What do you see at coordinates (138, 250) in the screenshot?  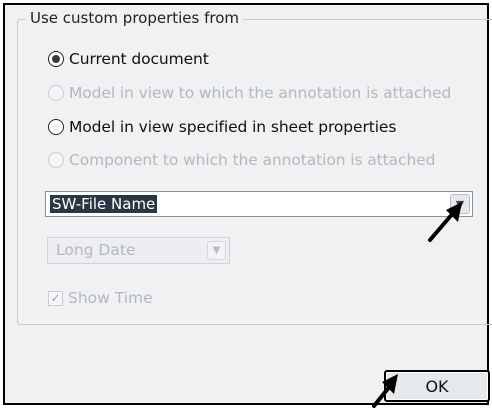 I see `date-format-combobox: Long Date ▼` at bounding box center [138, 250].